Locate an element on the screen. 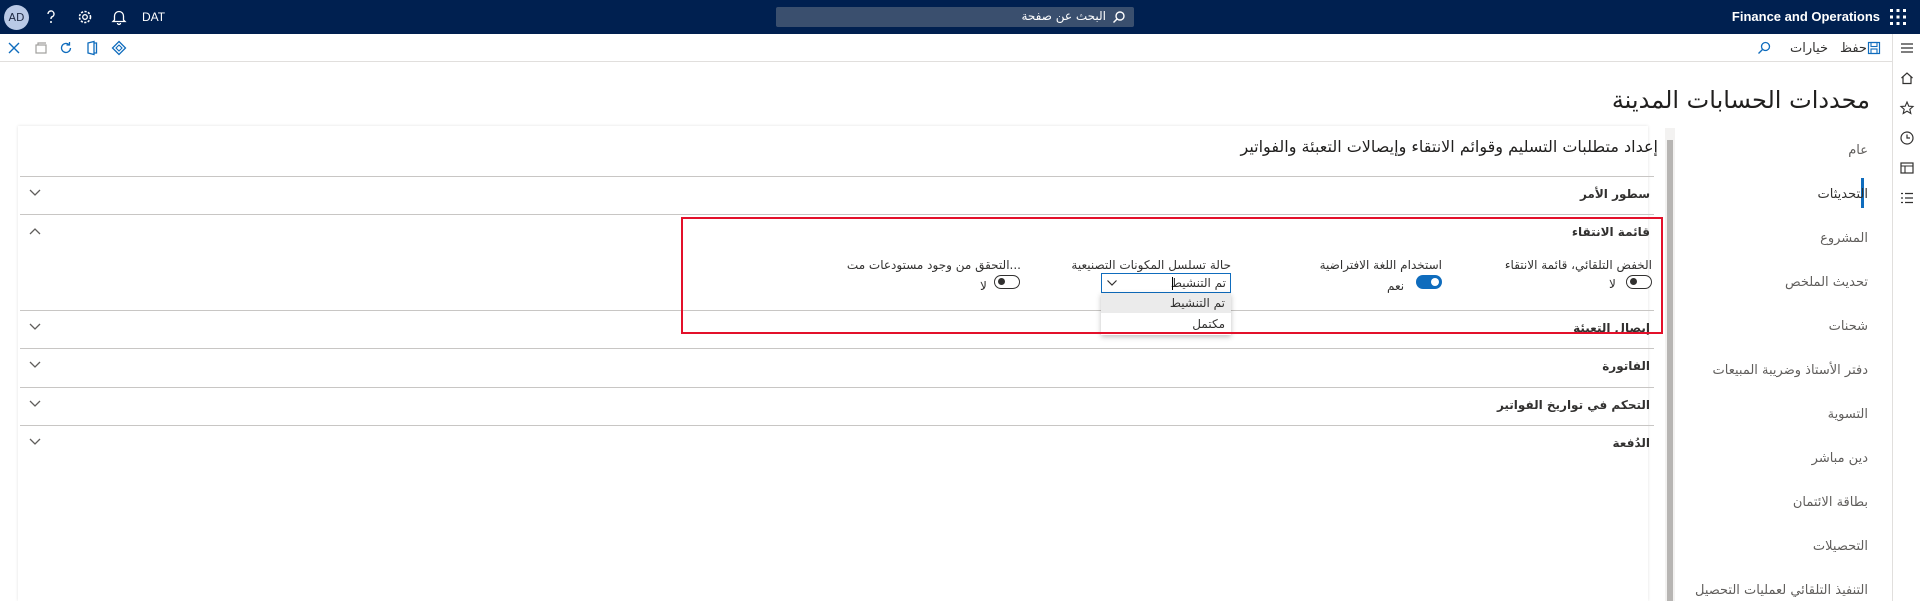 Image resolution: width=1920 pixels, height=601 pixels. tab-ledger-sales-tax: دفتر الأستاذ وضريبة المبيعات is located at coordinates (1768, 370).